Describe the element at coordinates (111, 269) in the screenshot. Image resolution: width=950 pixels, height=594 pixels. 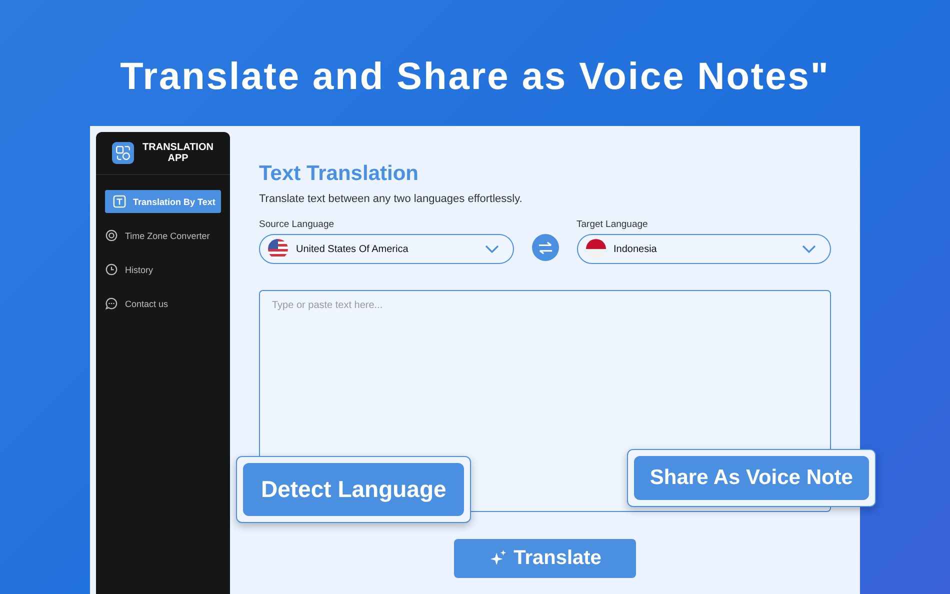
I see `clock-icon` at that location.